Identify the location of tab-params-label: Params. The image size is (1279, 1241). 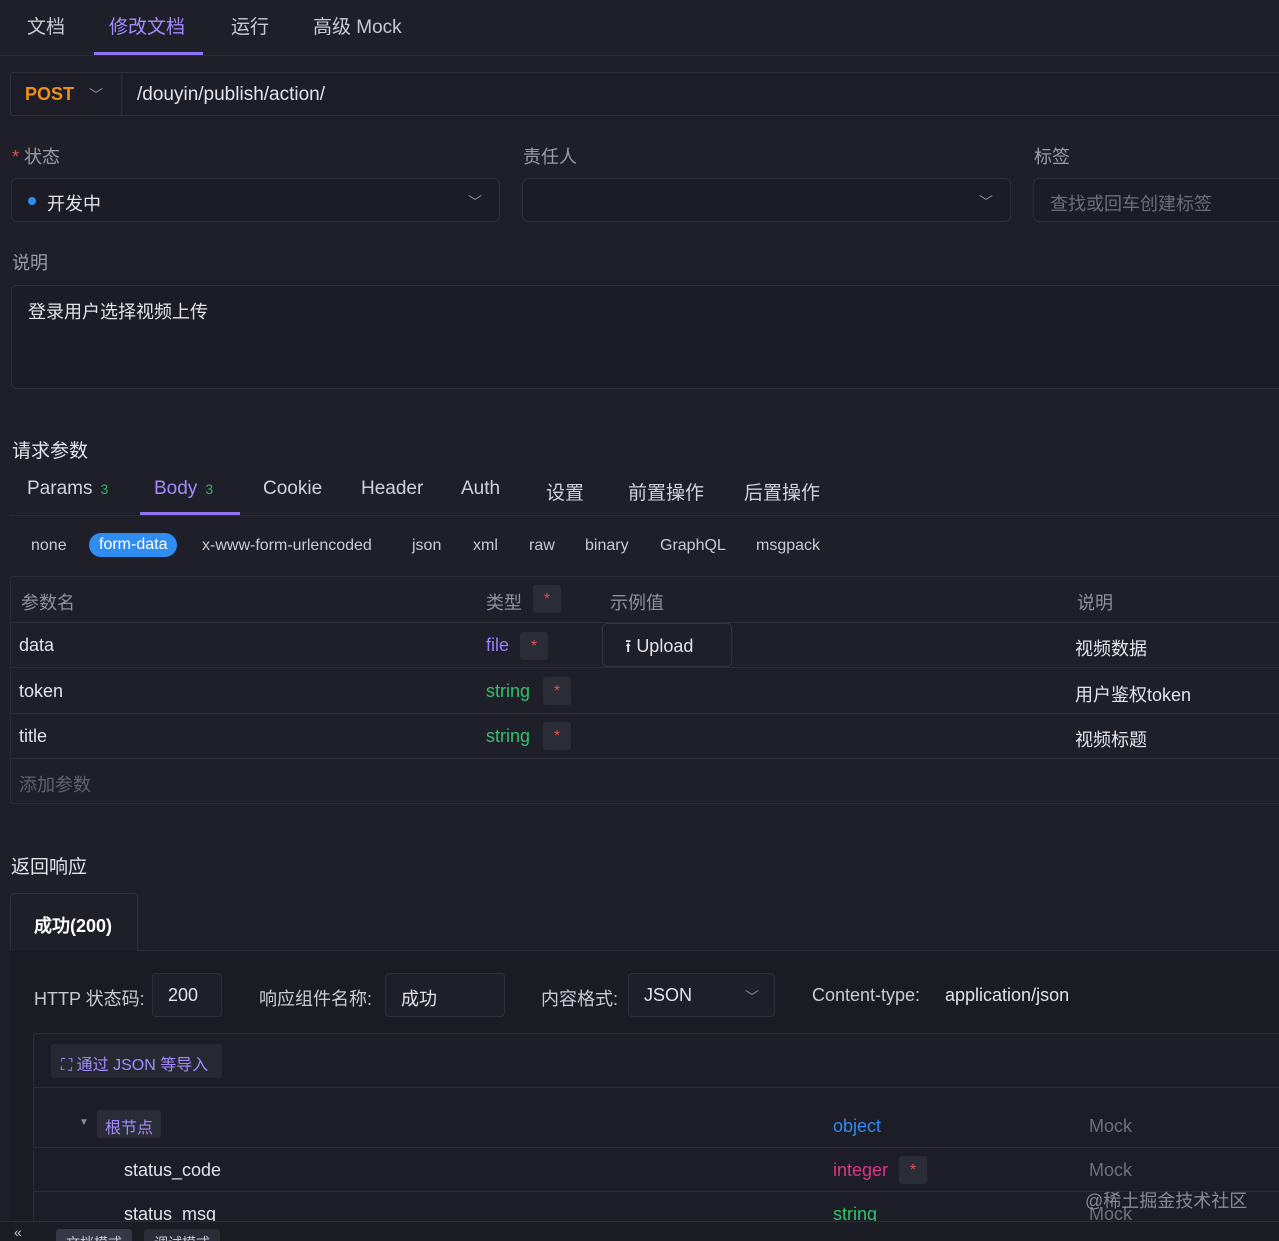
(60, 488).